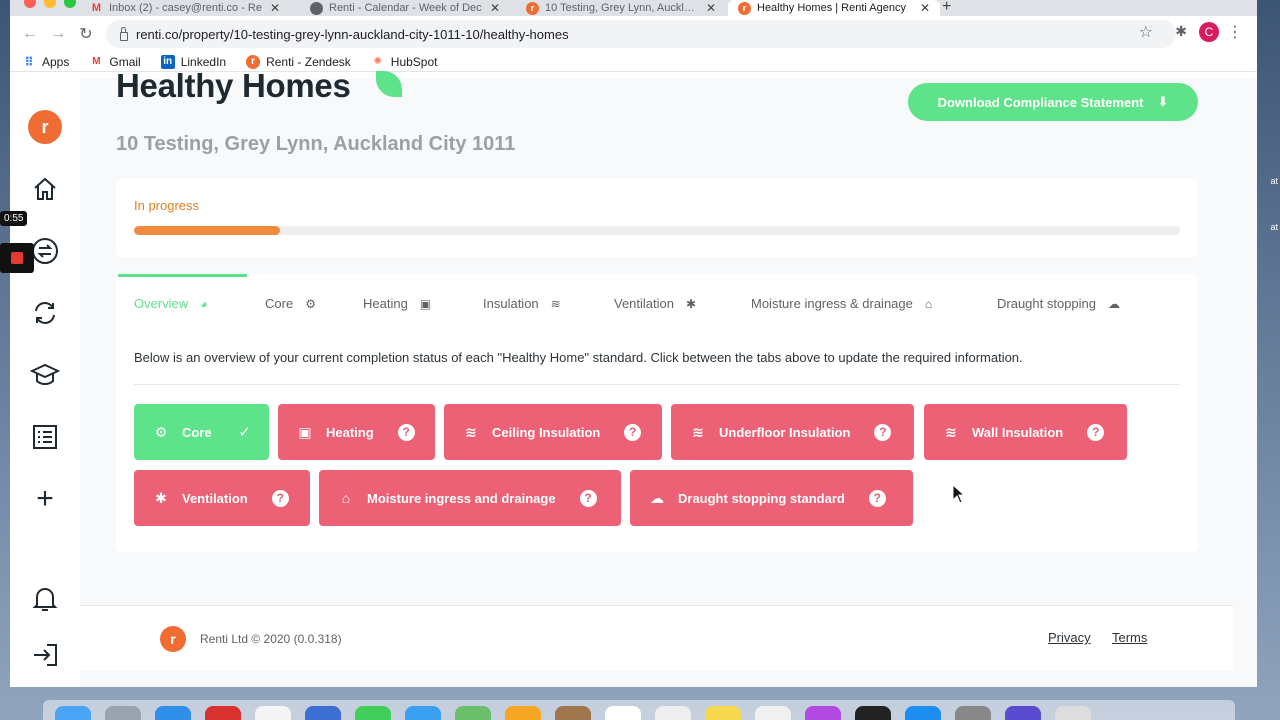 The image size is (1280, 720). I want to click on tab-moisture: Moisture ingress & drainage ⌂, so click(841, 303).